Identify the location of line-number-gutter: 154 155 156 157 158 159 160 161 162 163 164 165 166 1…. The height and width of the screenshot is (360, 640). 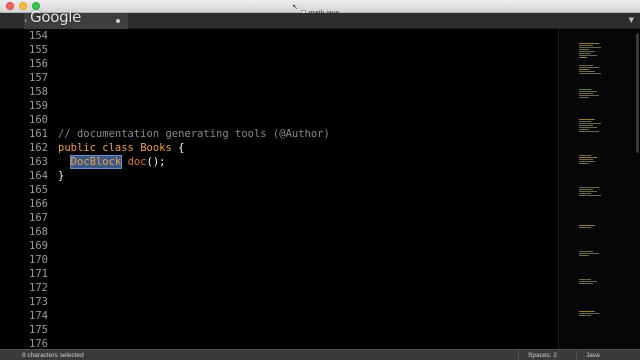
(24, 189).